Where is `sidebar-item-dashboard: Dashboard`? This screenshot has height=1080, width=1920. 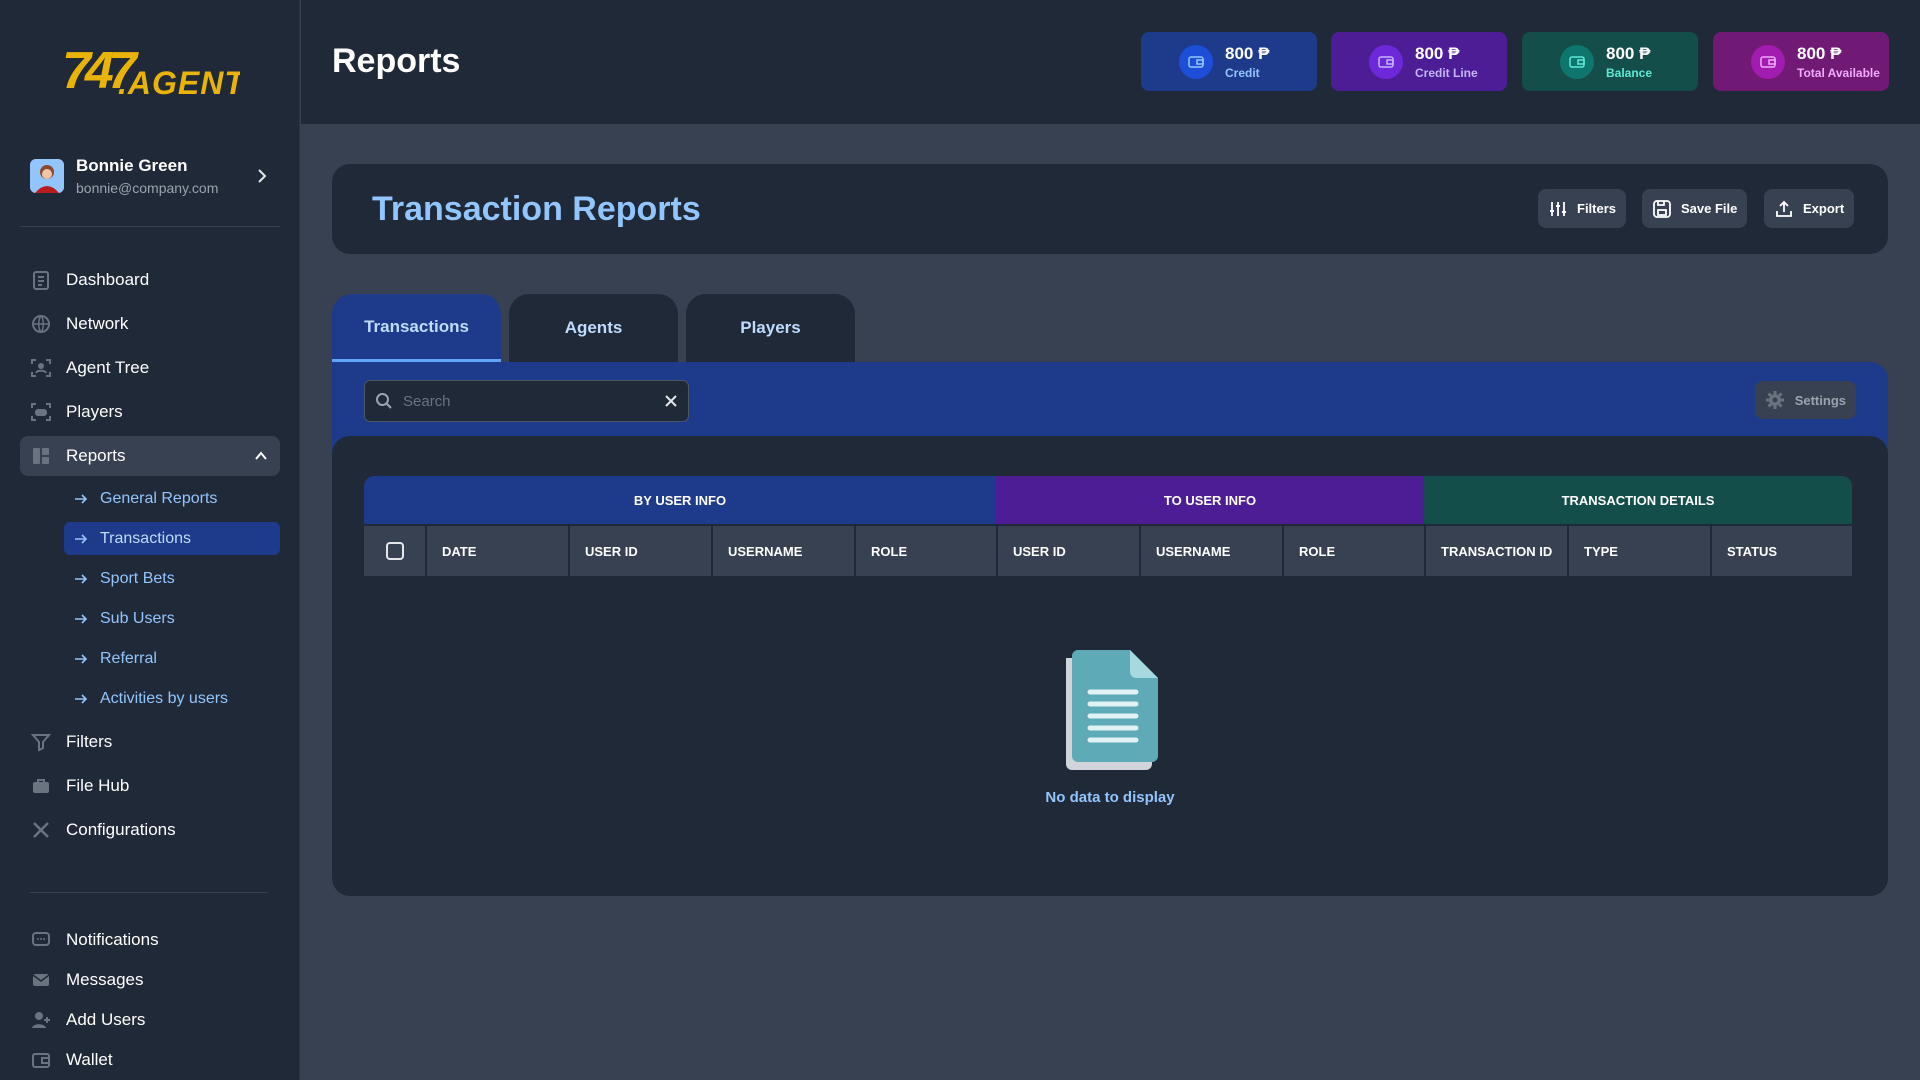
sidebar-item-dashboard: Dashboard is located at coordinates (150, 280).